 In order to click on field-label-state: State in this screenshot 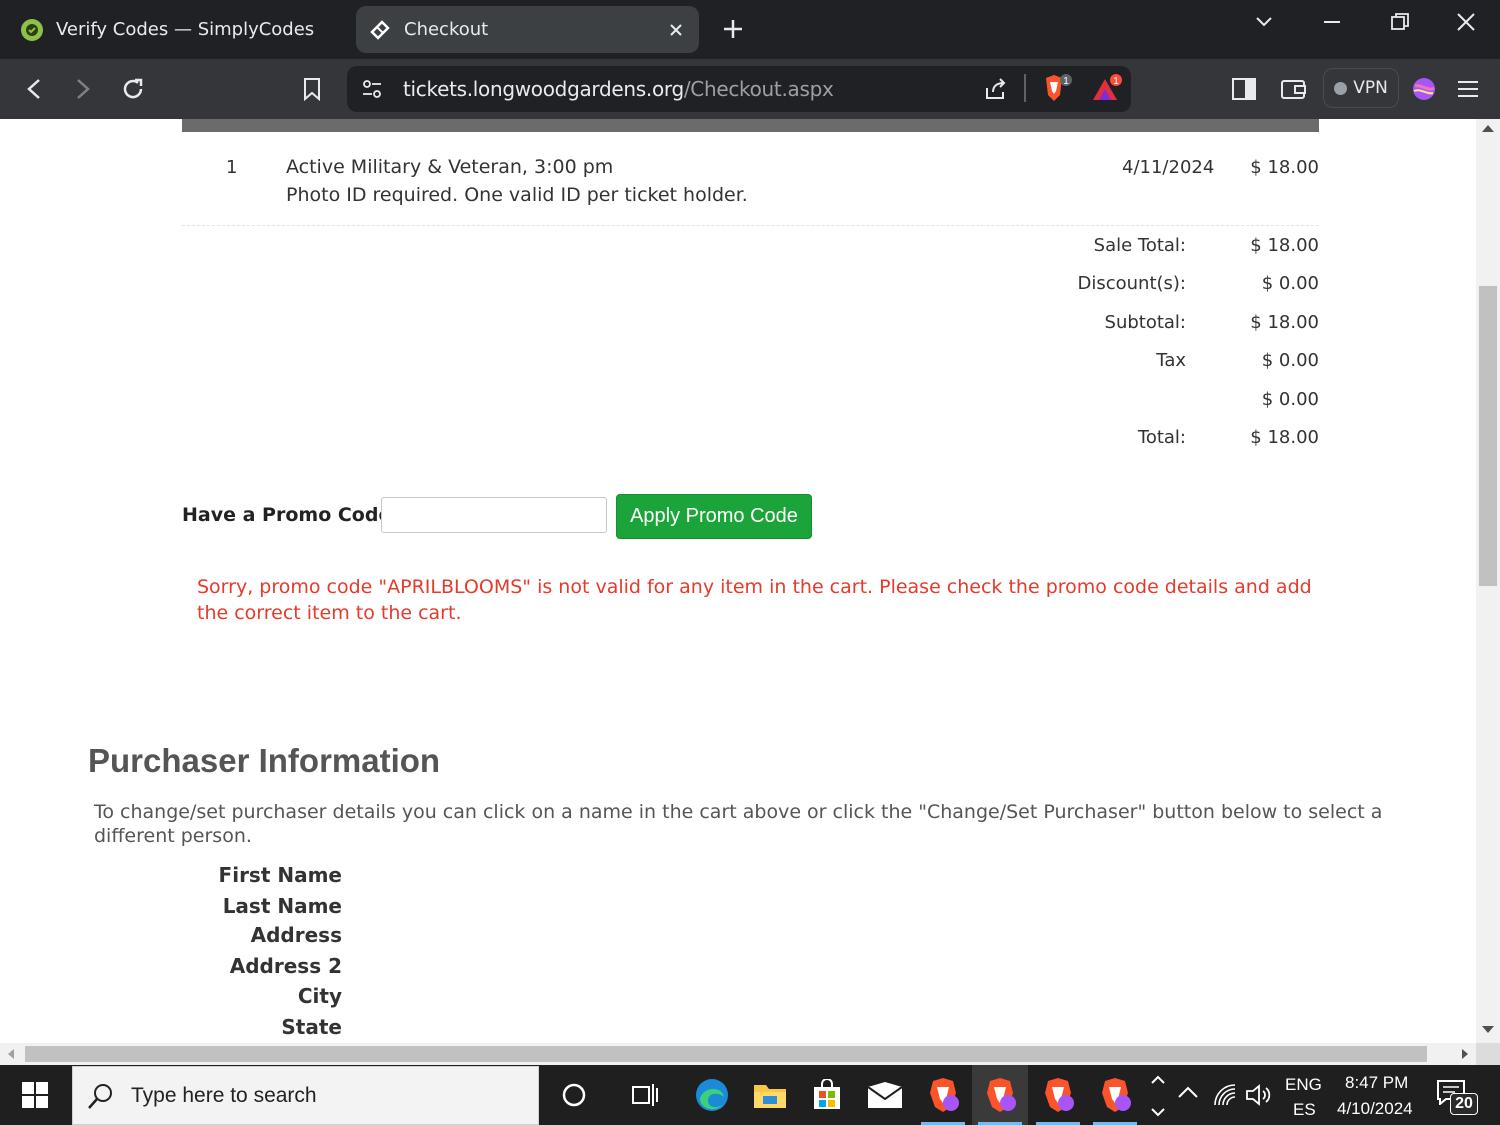, I will do `click(311, 1027)`.